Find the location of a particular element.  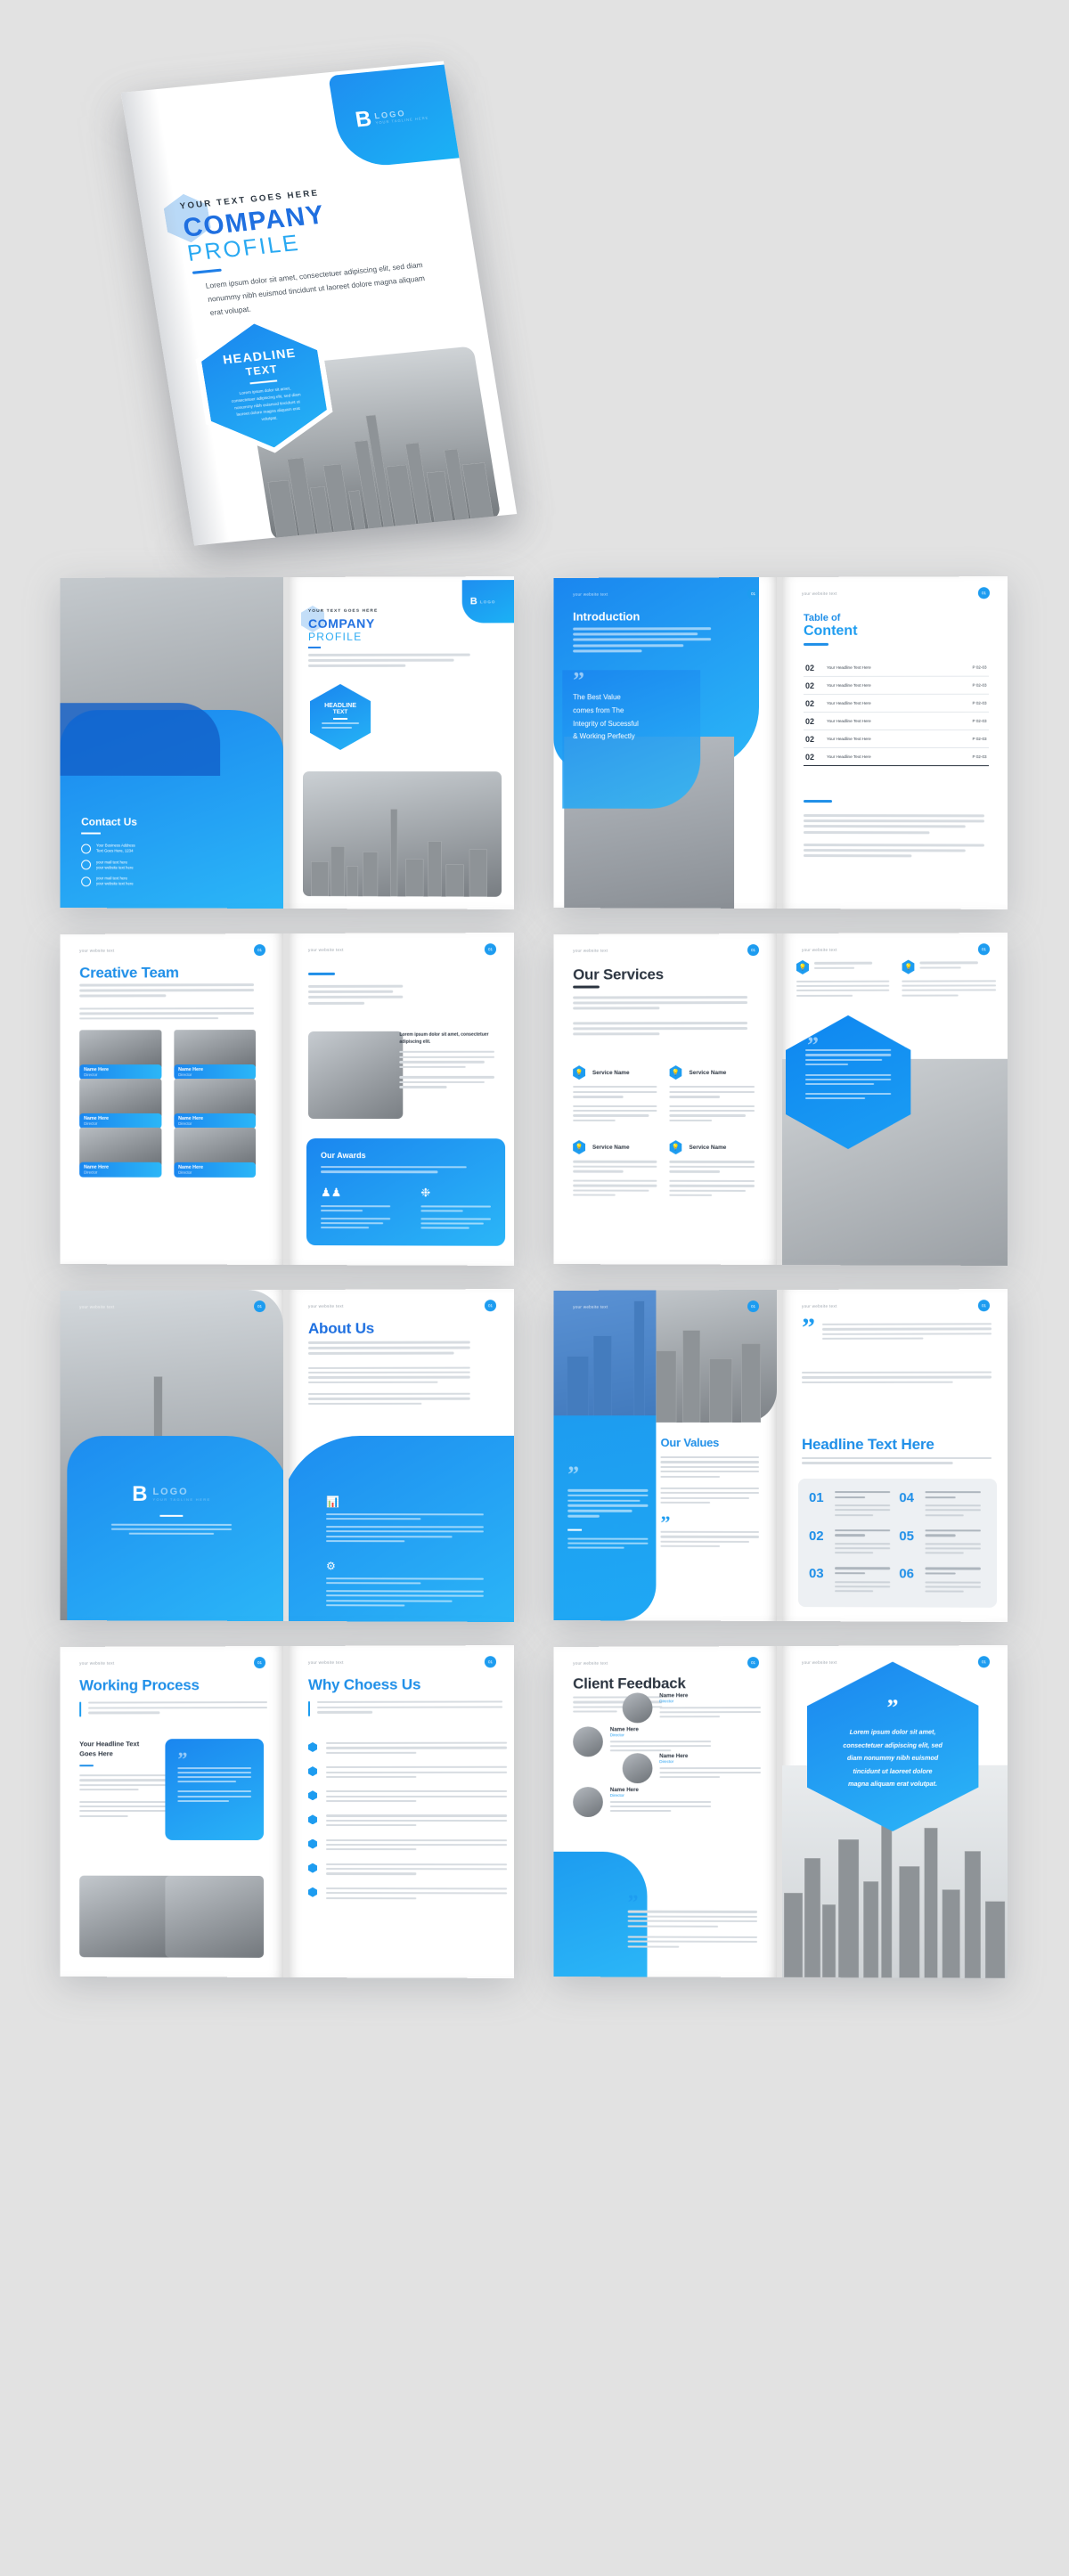

process-quote-card: ” is located at coordinates (215, 1790).